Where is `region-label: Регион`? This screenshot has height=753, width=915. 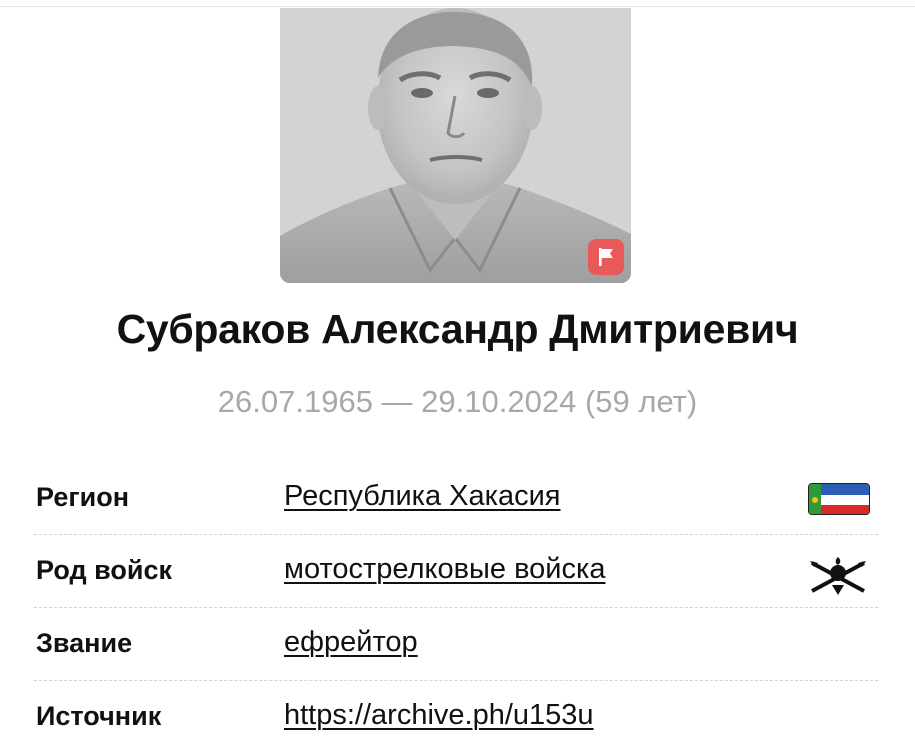
region-label: Регион is located at coordinates (82, 497).